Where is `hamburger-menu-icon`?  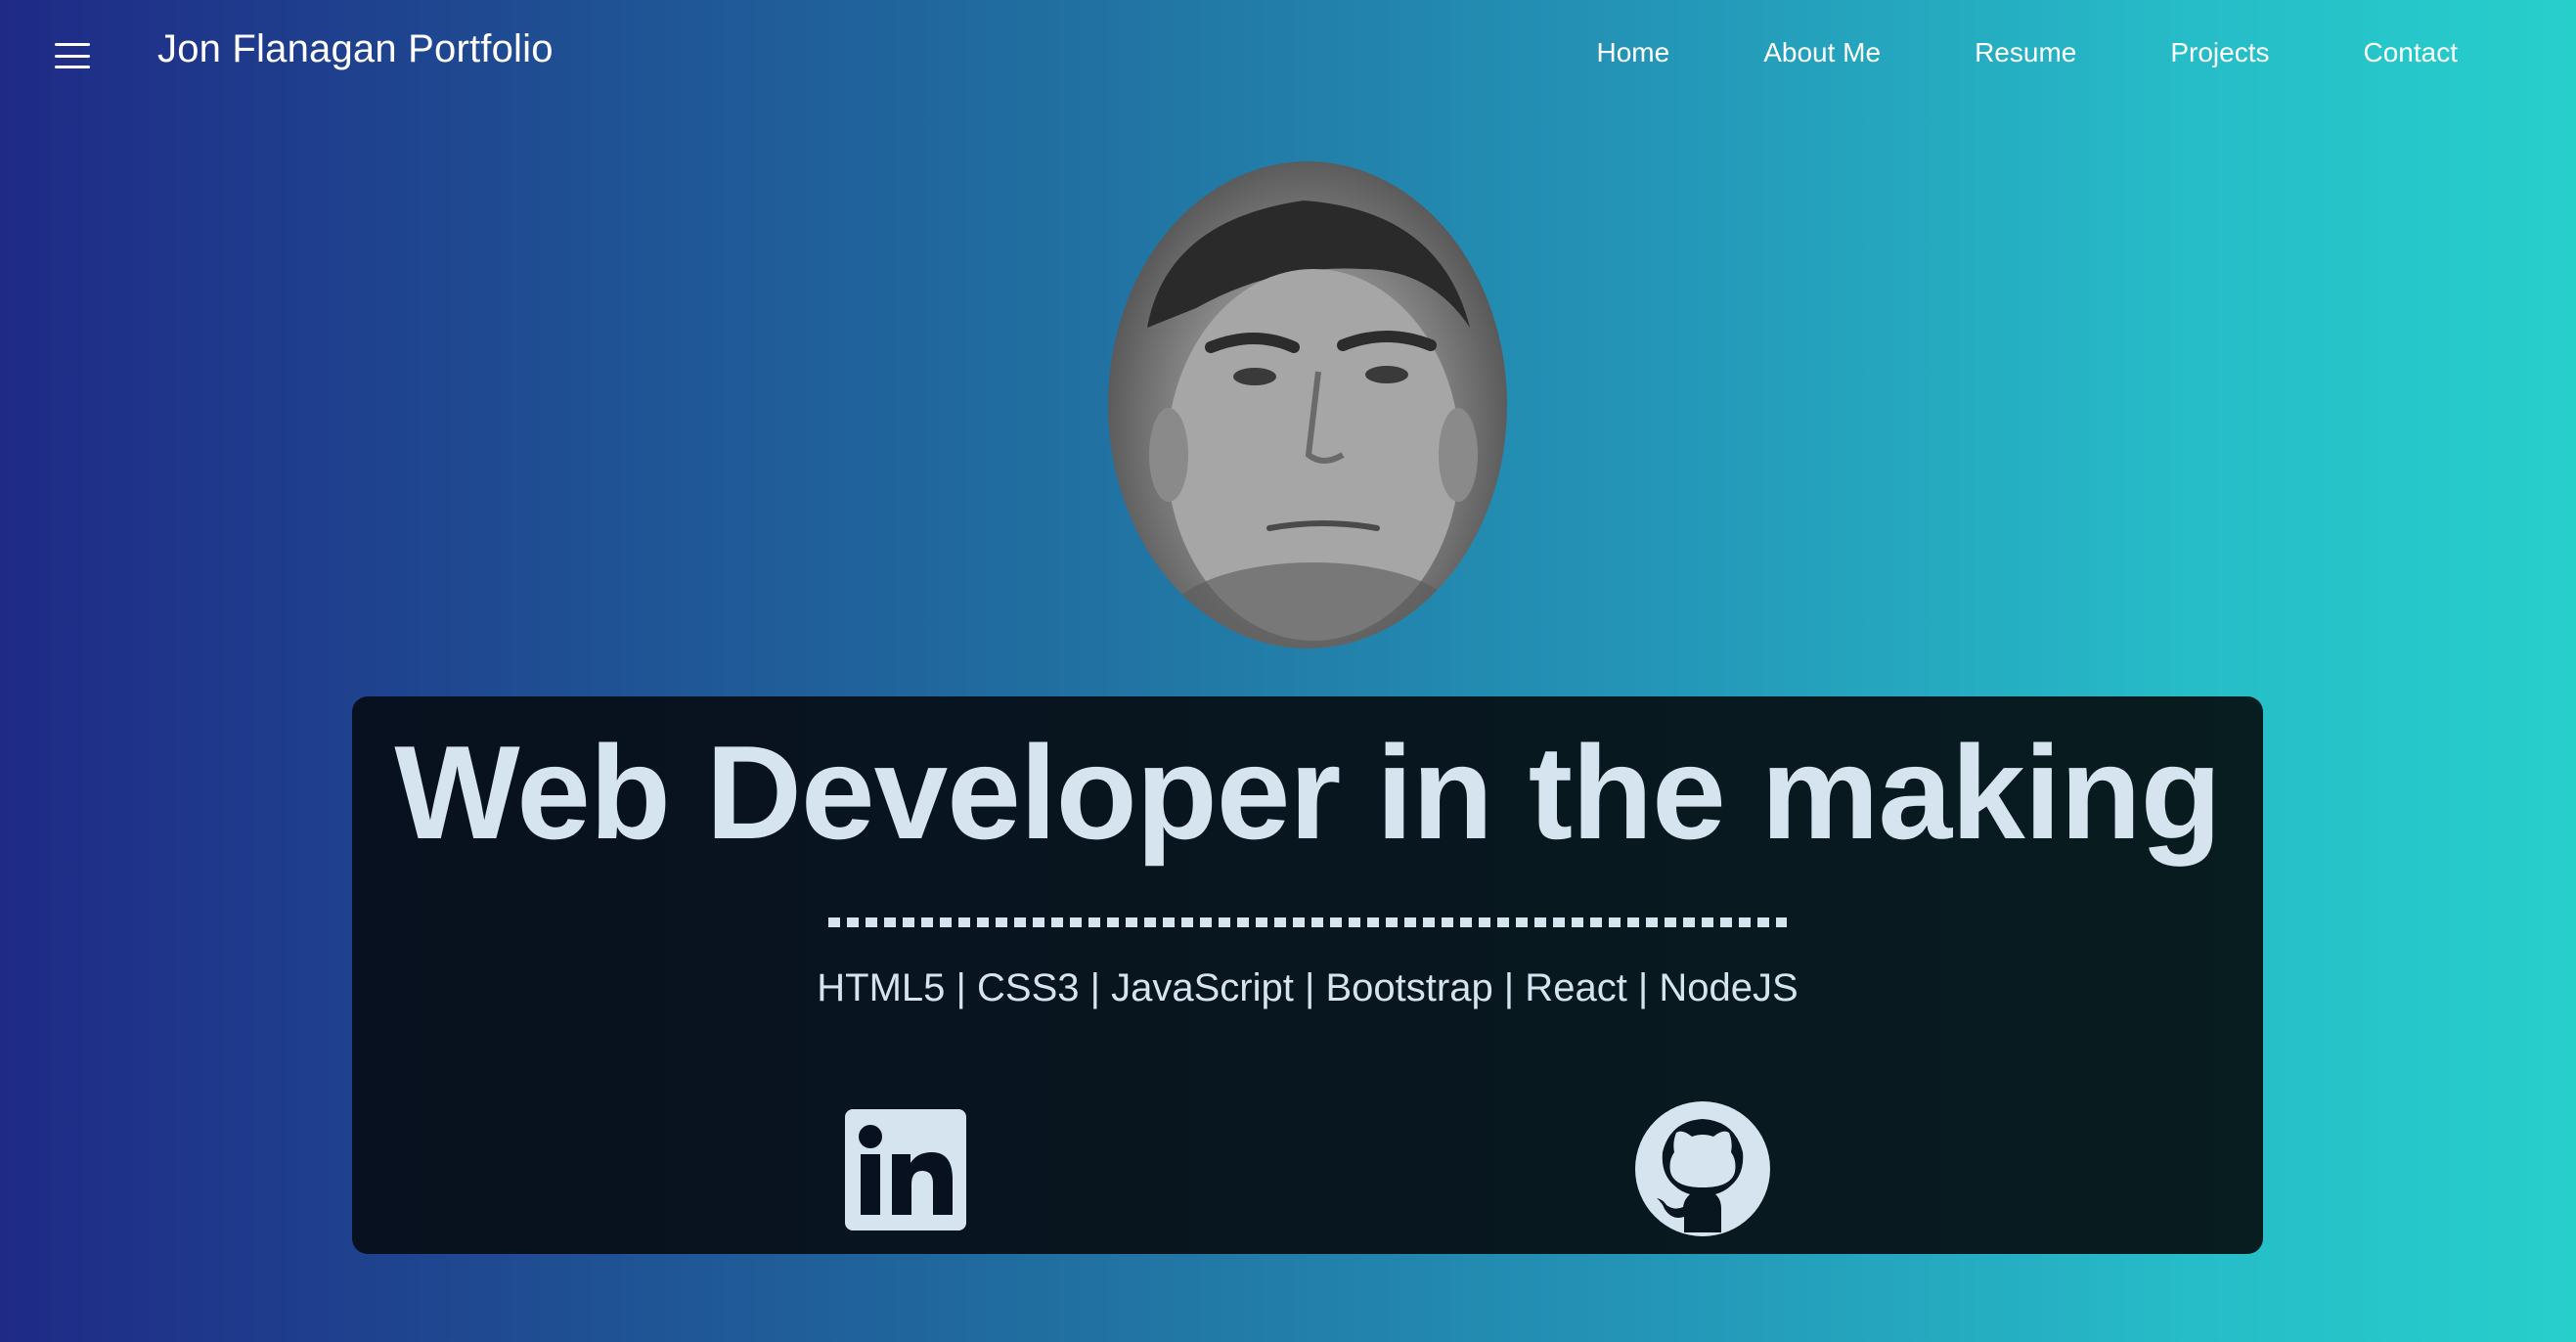 hamburger-menu-icon is located at coordinates (72, 55).